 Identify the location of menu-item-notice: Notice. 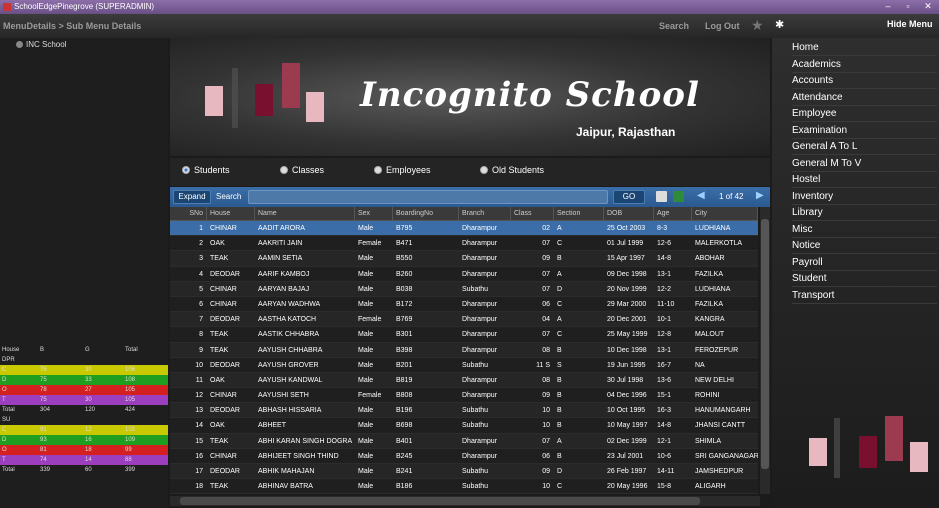
(864, 246).